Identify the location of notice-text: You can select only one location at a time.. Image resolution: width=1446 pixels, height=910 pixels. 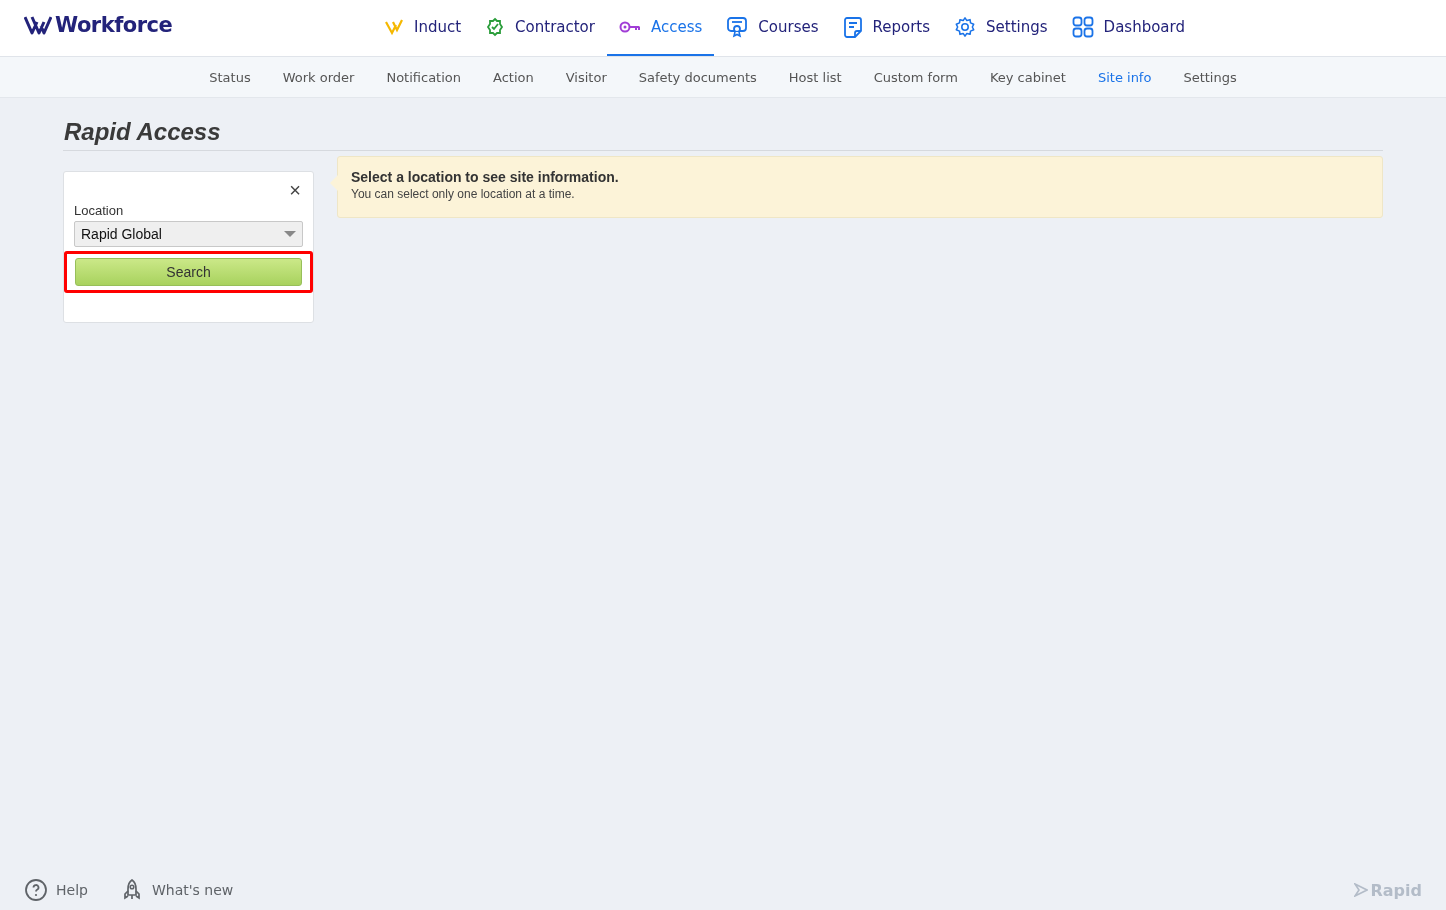
(463, 194).